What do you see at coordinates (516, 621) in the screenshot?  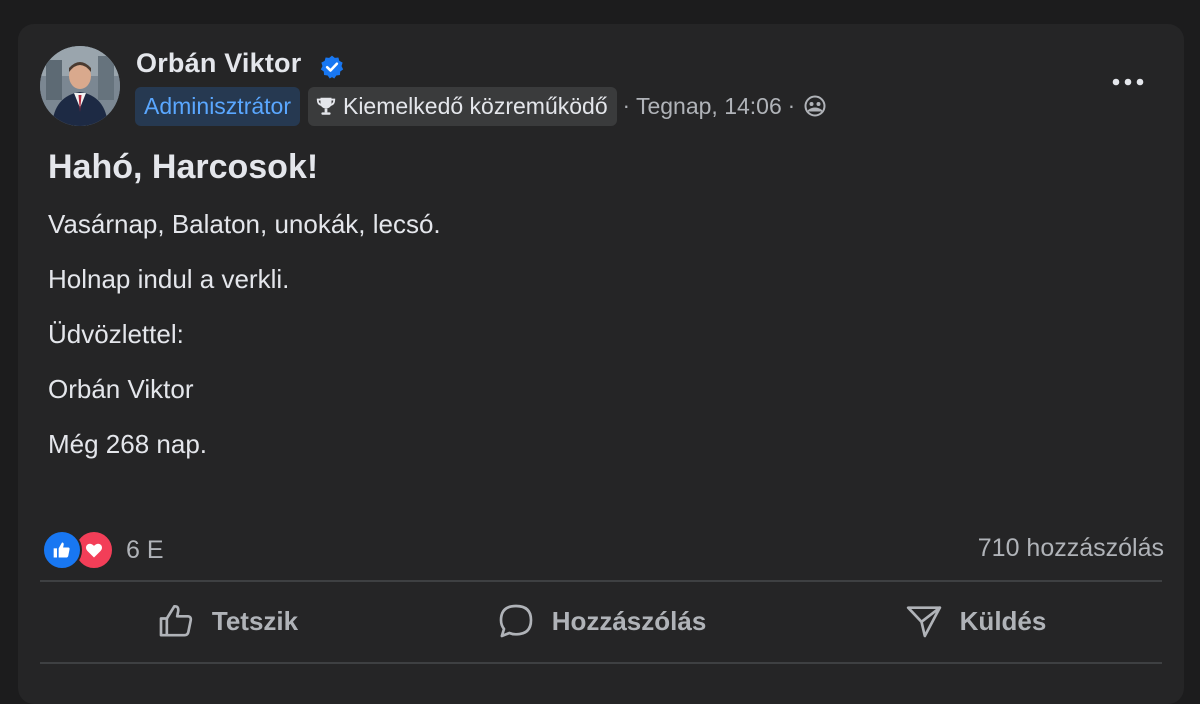 I see `comment-bubble-icon` at bounding box center [516, 621].